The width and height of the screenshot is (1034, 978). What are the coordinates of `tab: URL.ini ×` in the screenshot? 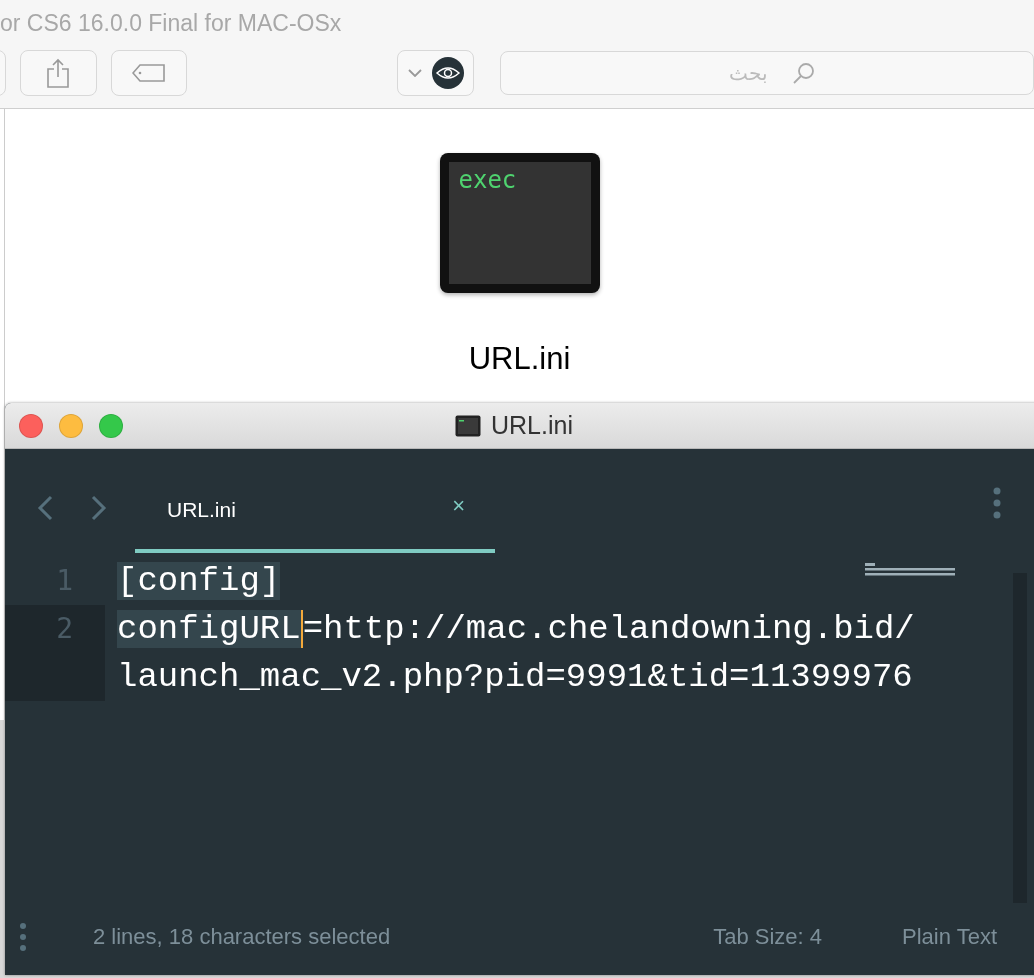 It's located at (315, 520).